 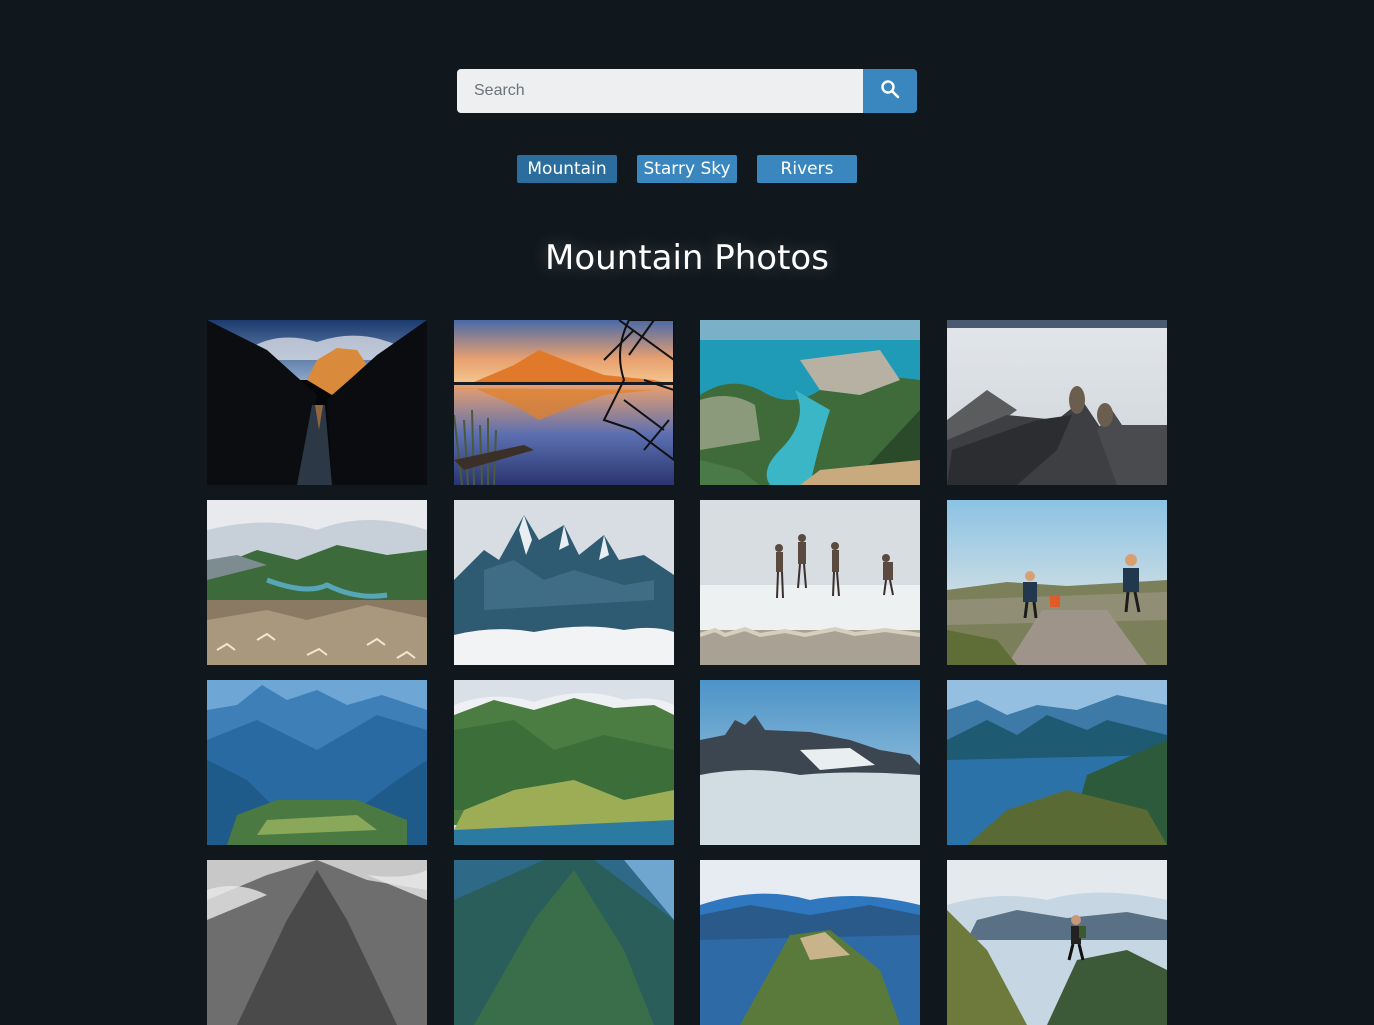 What do you see at coordinates (317, 582) in the screenshot?
I see `photo-valley-river-view` at bounding box center [317, 582].